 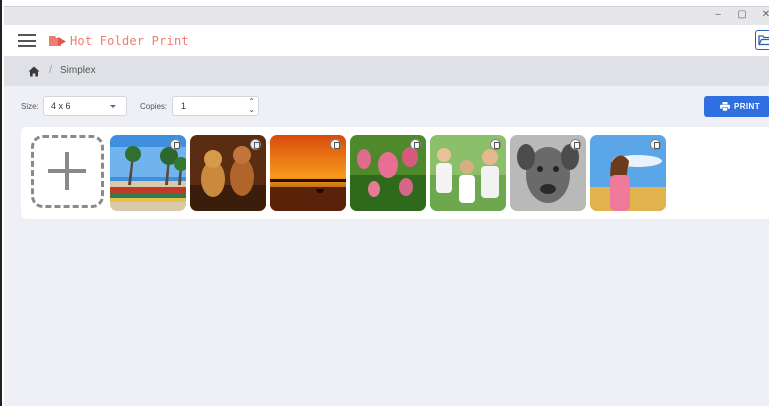 What do you see at coordinates (57, 41) in the screenshot?
I see `app-logo-icon` at bounding box center [57, 41].